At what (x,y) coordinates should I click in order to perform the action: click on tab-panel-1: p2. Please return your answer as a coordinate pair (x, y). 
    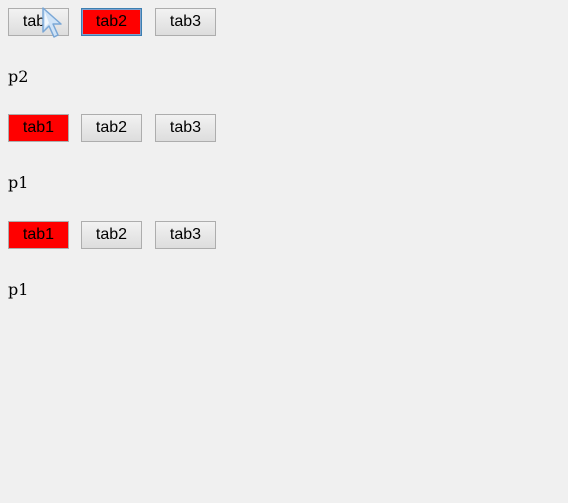
    Looking at the image, I should click on (18, 76).